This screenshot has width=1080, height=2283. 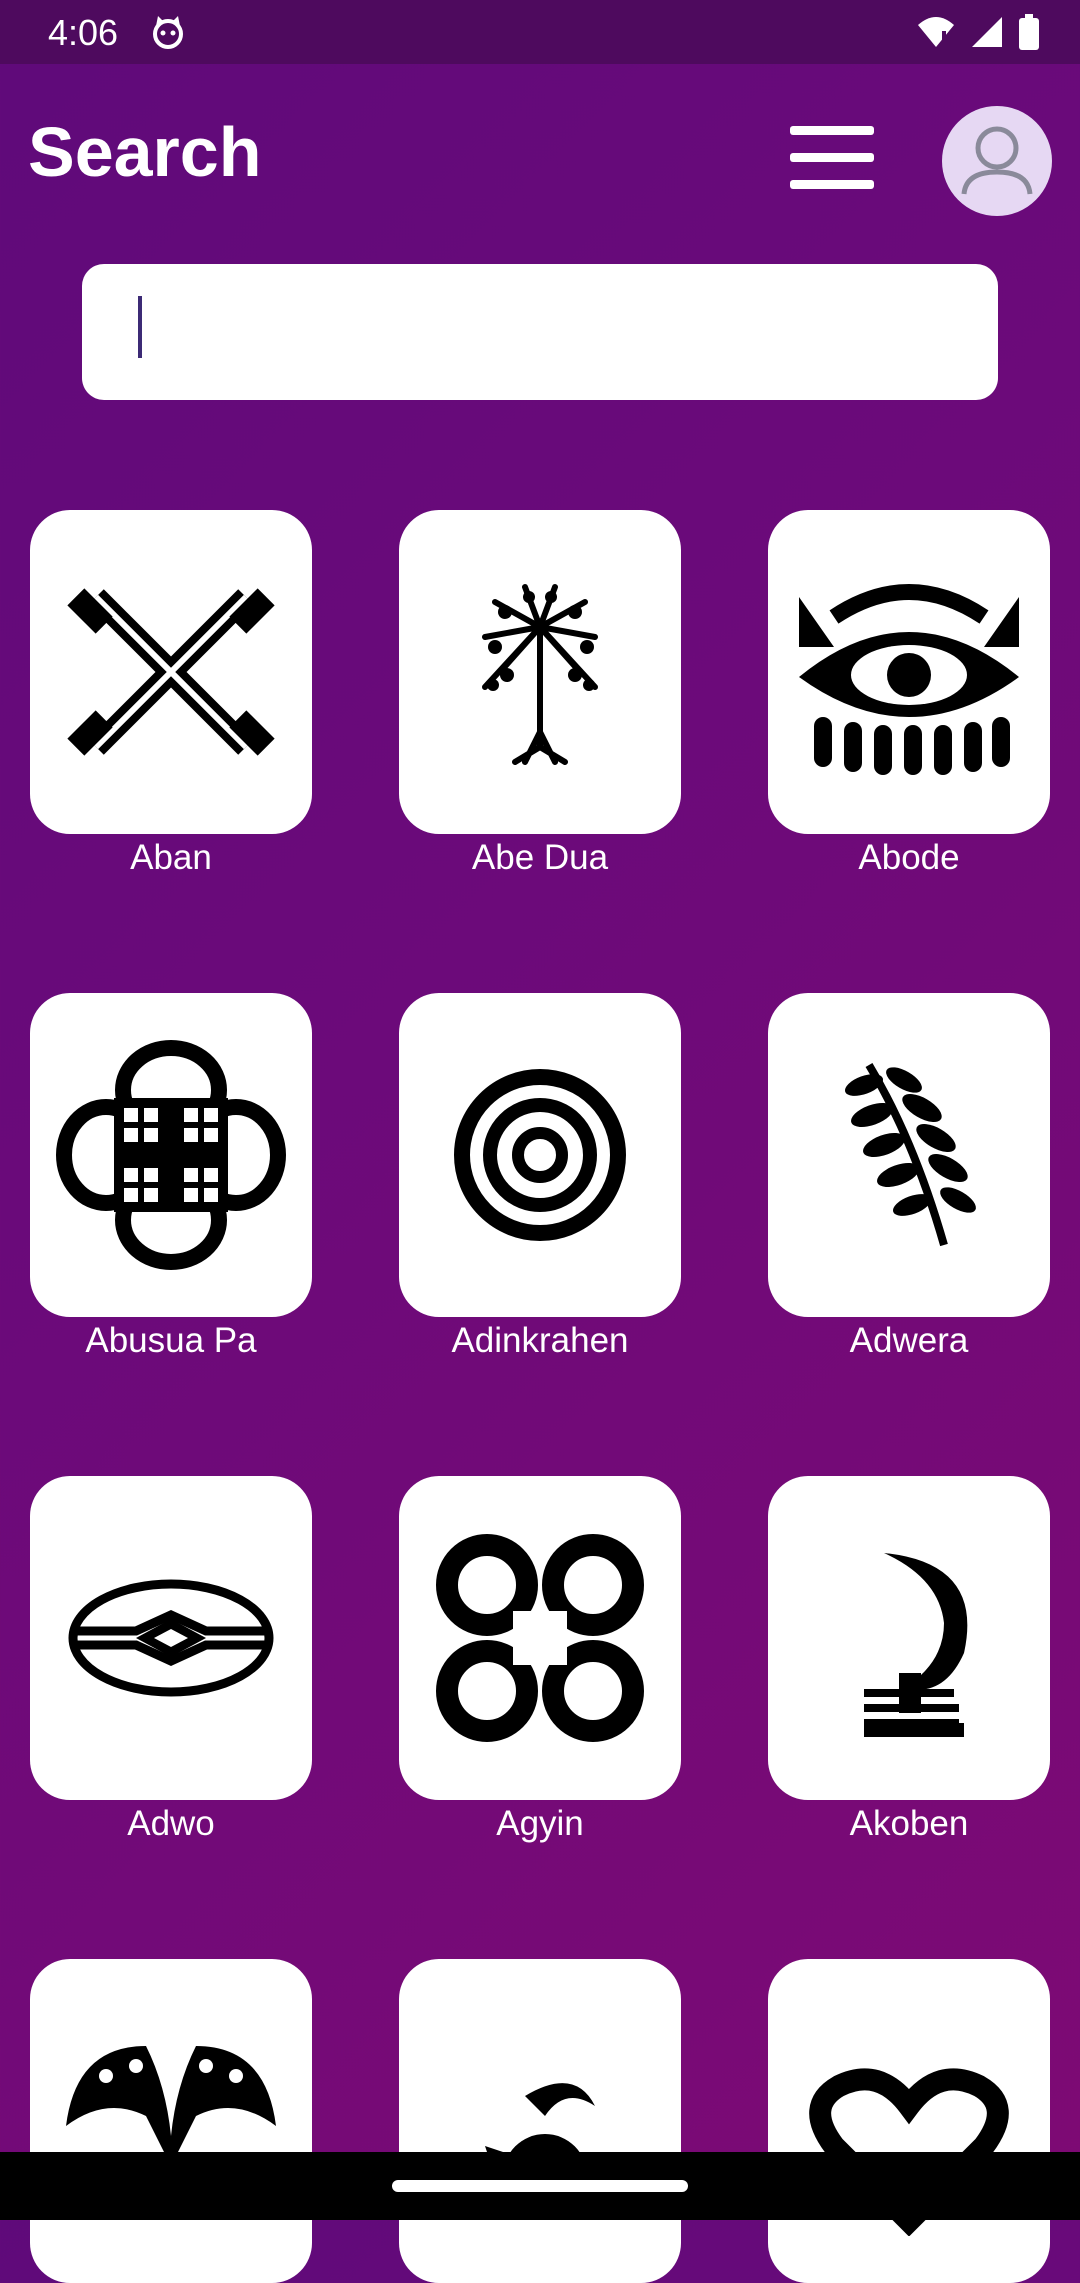 I want to click on aban-cross-icon, so click(x=171, y=672).